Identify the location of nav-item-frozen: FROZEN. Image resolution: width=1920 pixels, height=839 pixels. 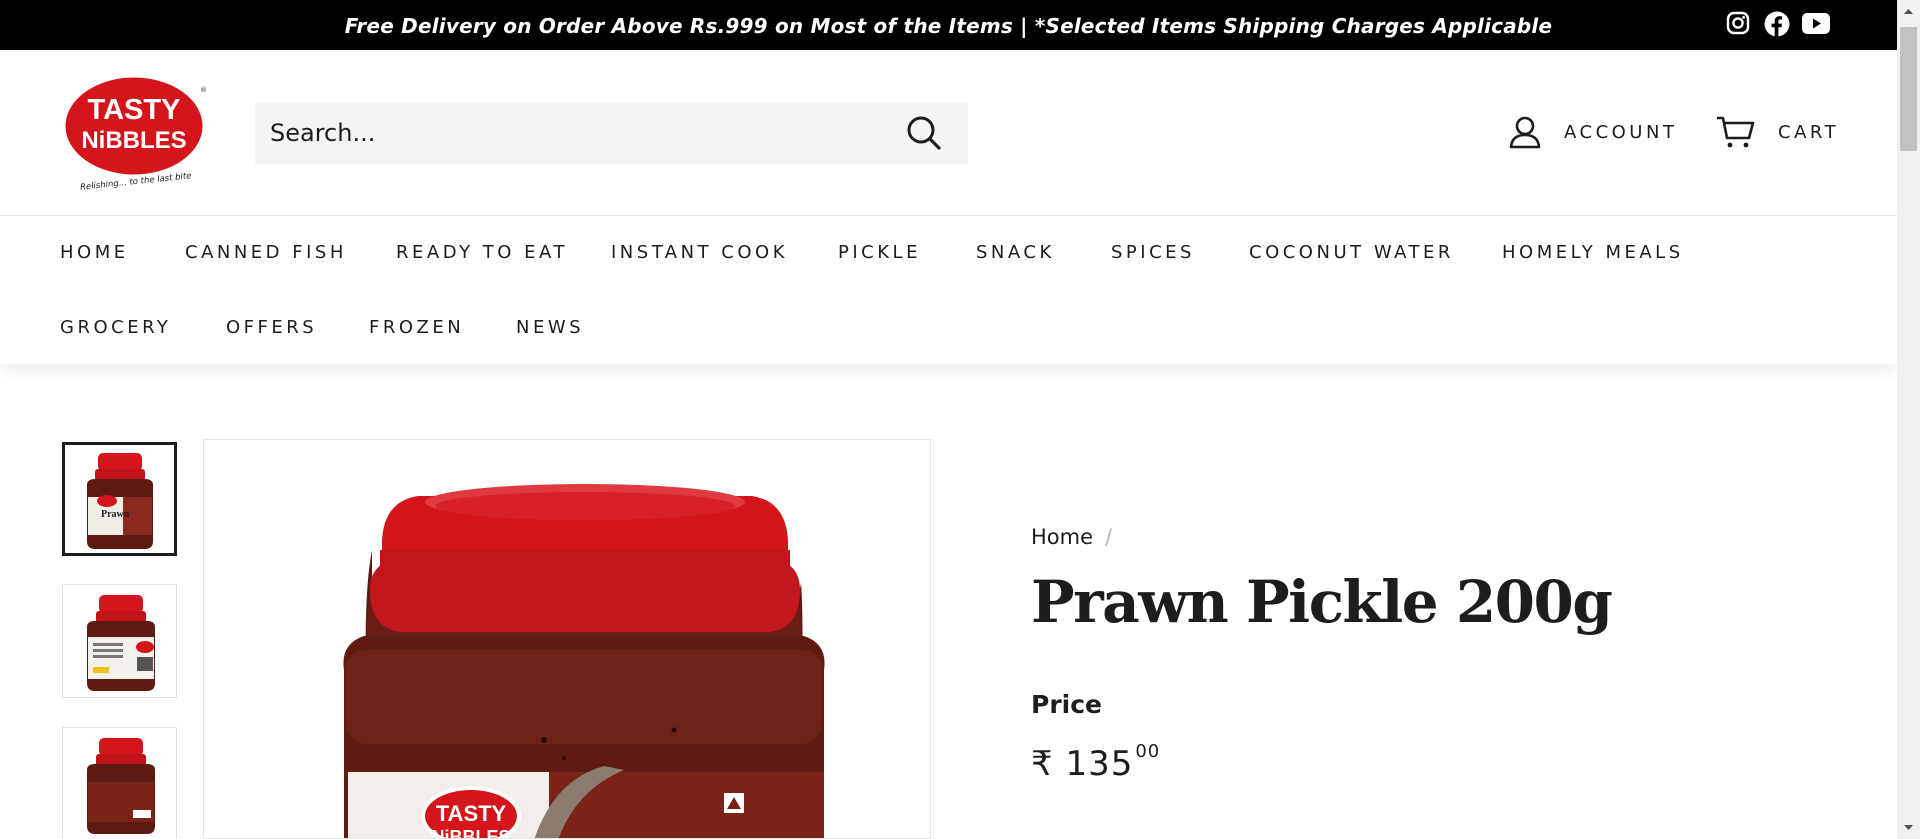
(416, 327).